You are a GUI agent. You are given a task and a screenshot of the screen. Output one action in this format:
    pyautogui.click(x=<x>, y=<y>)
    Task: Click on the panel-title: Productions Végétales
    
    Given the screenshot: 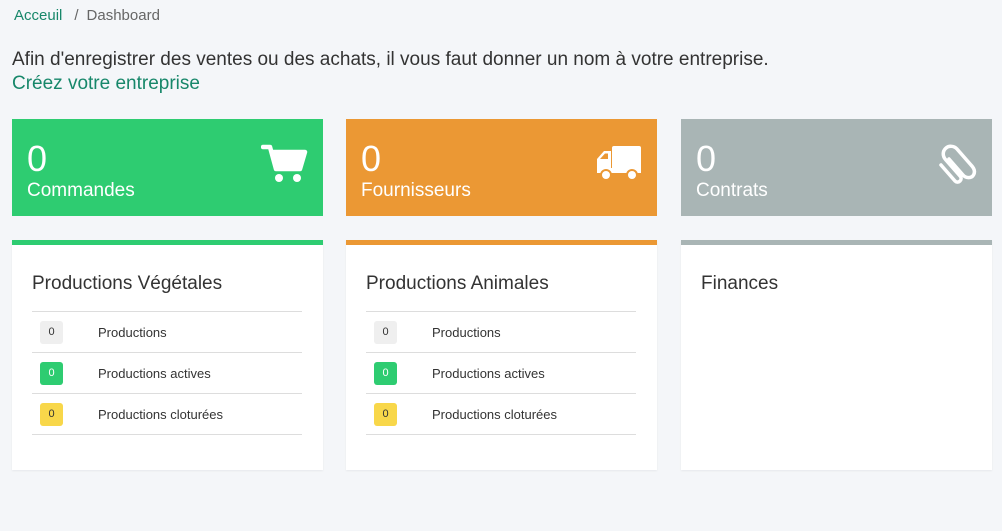 What is the action you would take?
    pyautogui.click(x=127, y=283)
    